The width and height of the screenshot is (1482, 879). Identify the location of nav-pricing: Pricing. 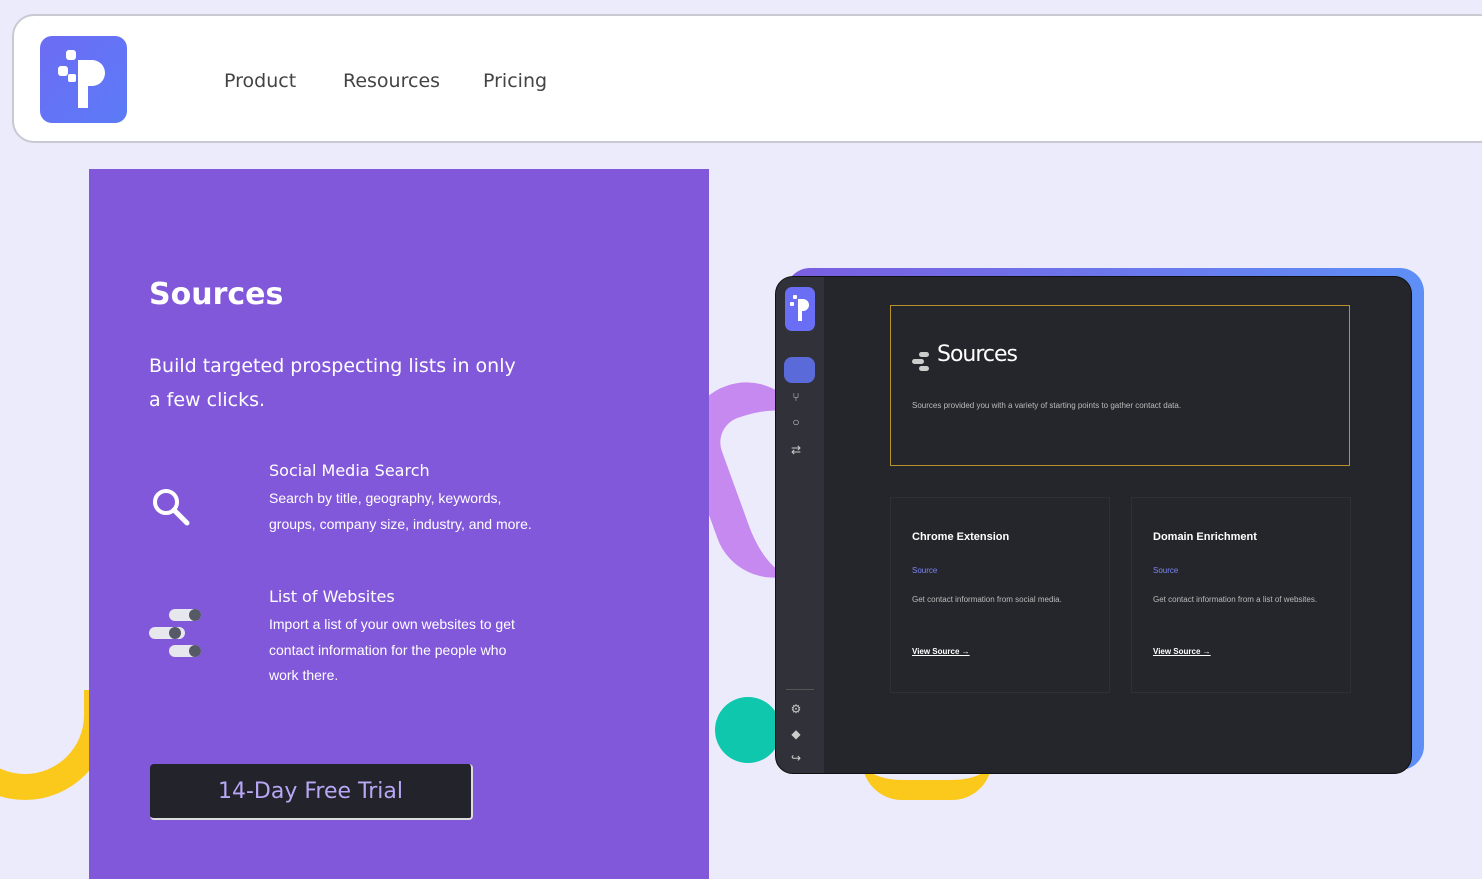
(515, 81).